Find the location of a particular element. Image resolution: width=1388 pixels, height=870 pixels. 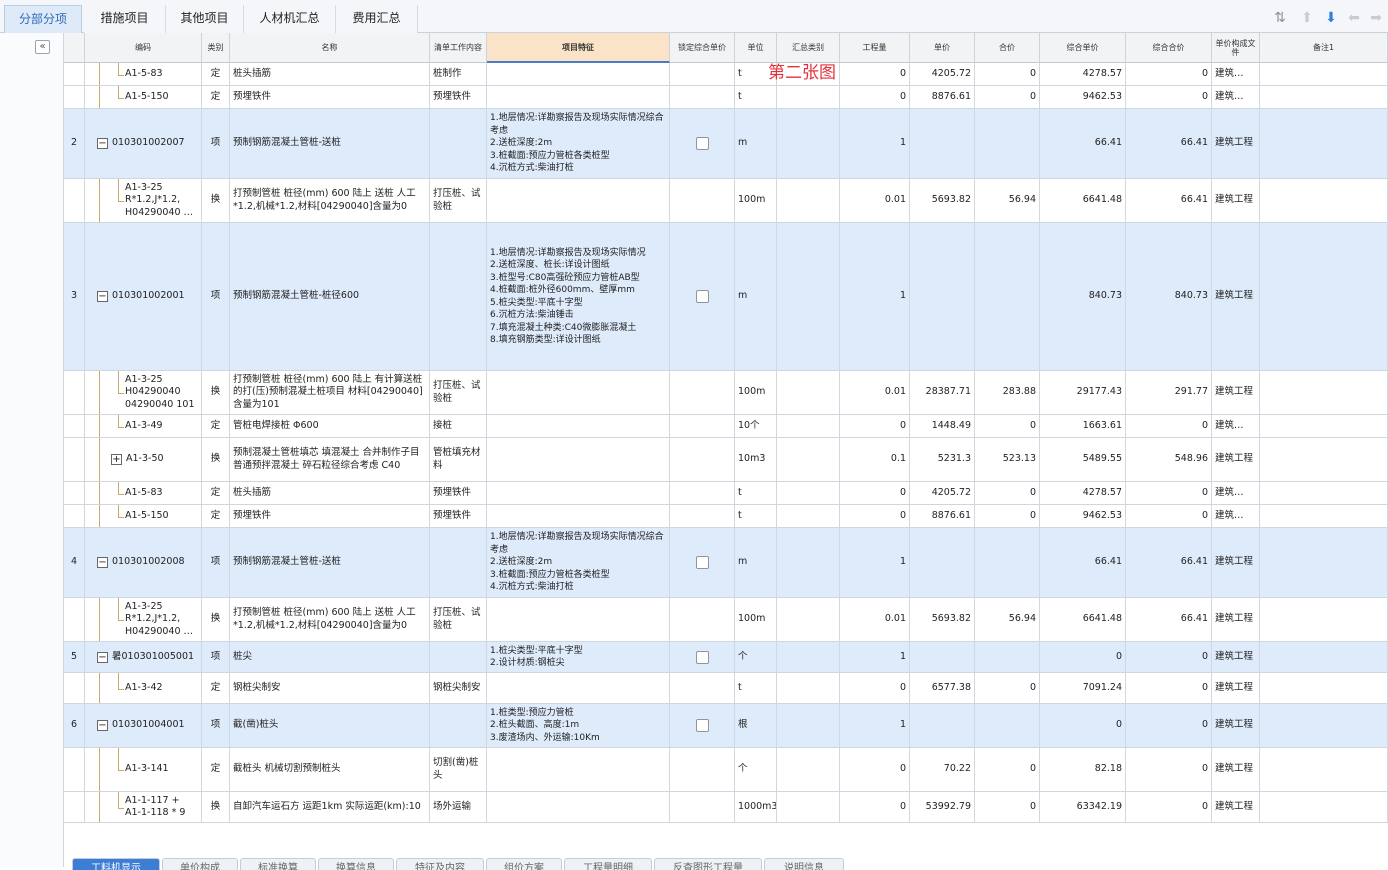

column-header-name: 名称 is located at coordinates (330, 48).